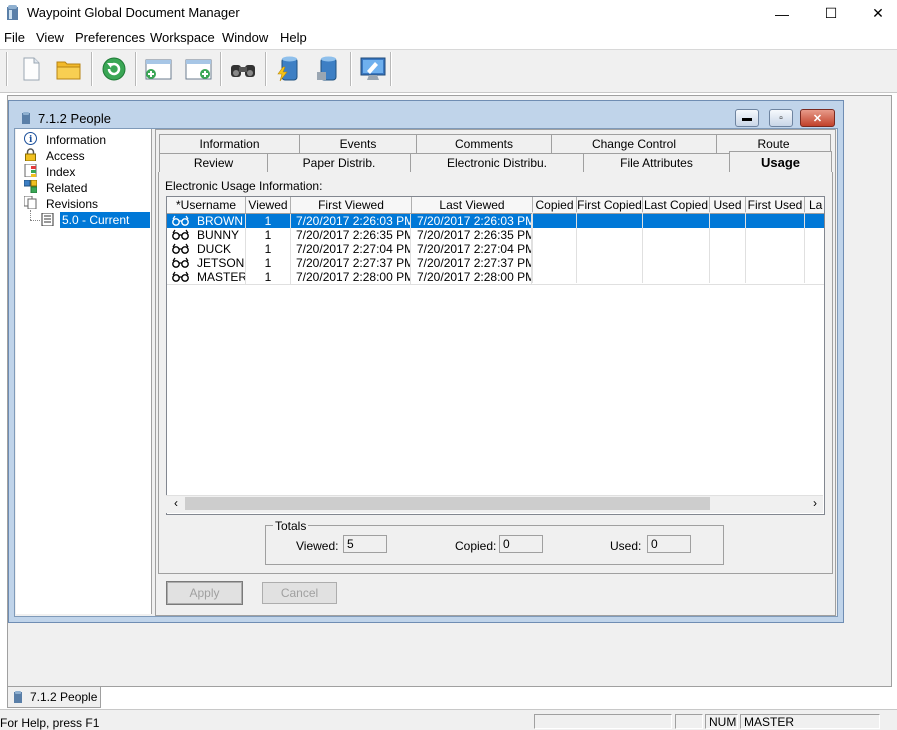 Image resolution: width=897 pixels, height=730 pixels. I want to click on cell-last-viewed: 7/20/2017 2:28:00 PM, so click(472, 277).